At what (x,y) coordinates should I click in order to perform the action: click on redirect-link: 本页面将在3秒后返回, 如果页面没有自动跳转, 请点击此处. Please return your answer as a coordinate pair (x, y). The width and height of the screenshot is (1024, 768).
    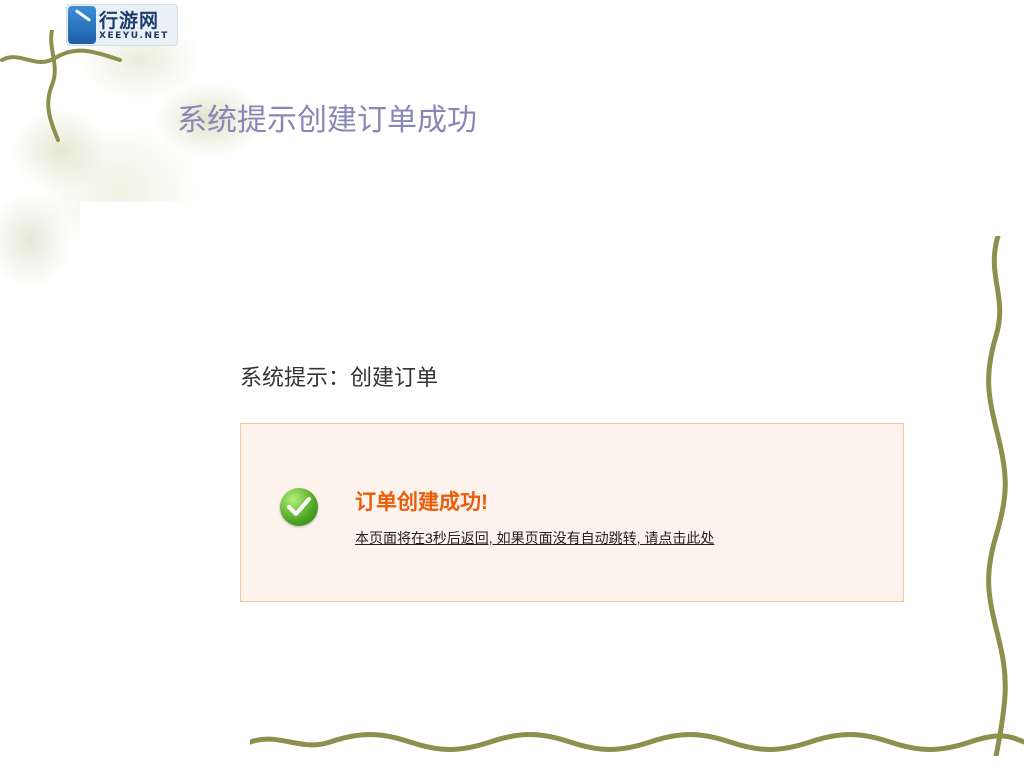
    Looking at the image, I should click on (534, 538).